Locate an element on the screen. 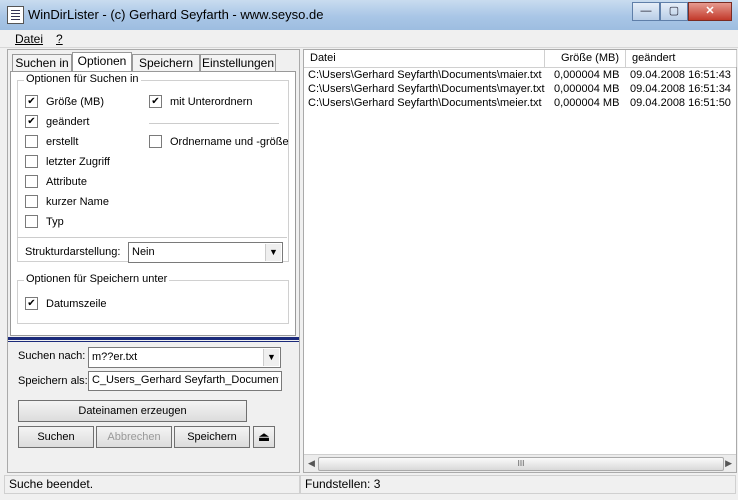 This screenshot has height=500, width=738. column-groesse: Größe (MB) is located at coordinates (585, 58).